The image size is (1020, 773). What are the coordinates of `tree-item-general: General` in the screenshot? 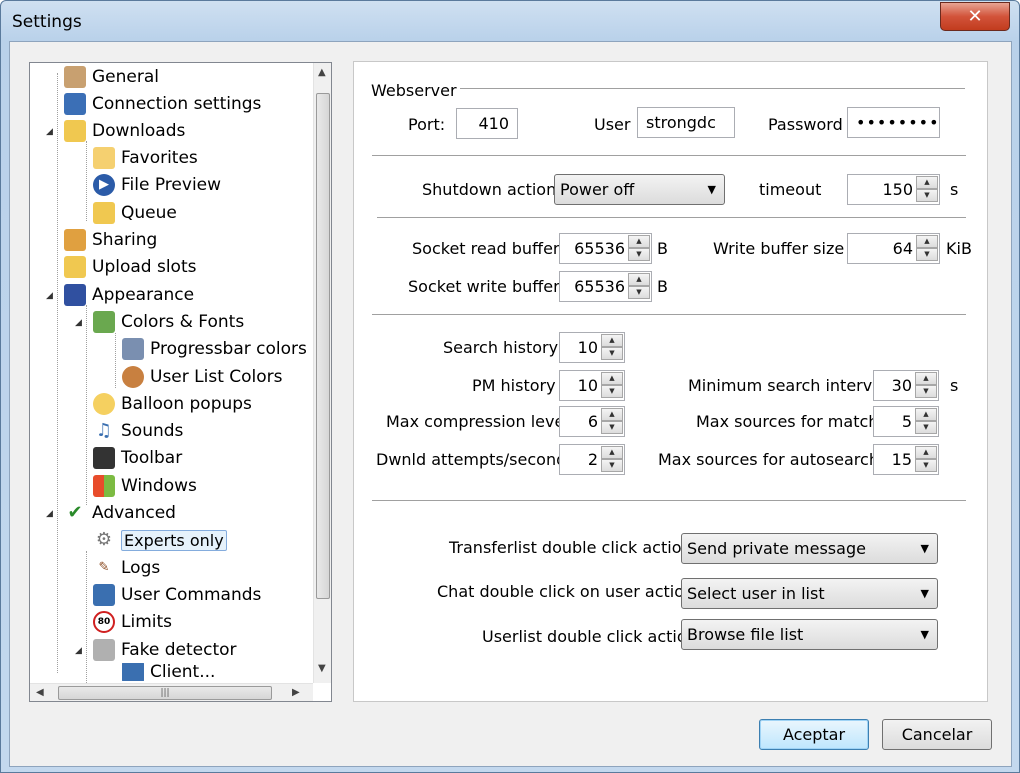 It's located at (111, 77).